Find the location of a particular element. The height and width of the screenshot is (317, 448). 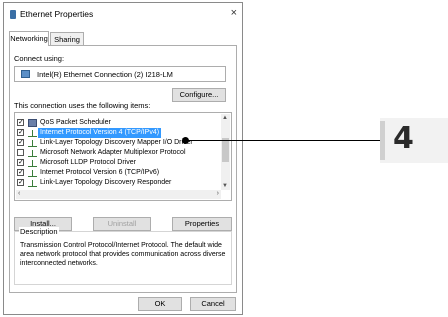

scroll-up-icon: ▲ is located at coordinates (225, 118).